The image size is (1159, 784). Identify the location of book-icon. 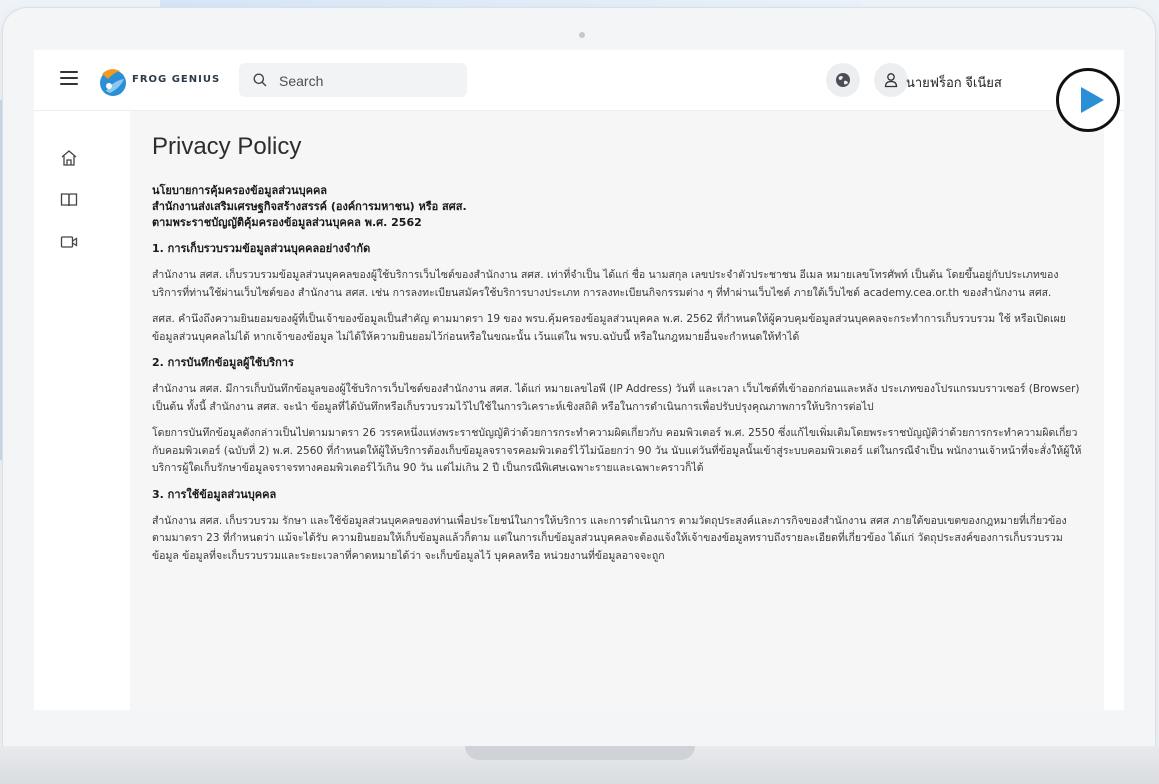
(69, 200).